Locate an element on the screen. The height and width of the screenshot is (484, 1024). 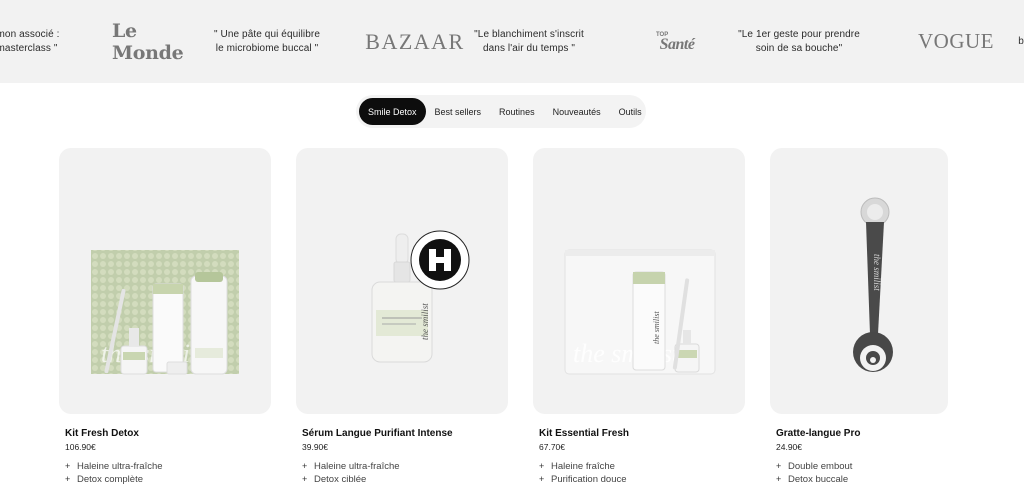
tab-outils: Outils is located at coordinates (630, 111).